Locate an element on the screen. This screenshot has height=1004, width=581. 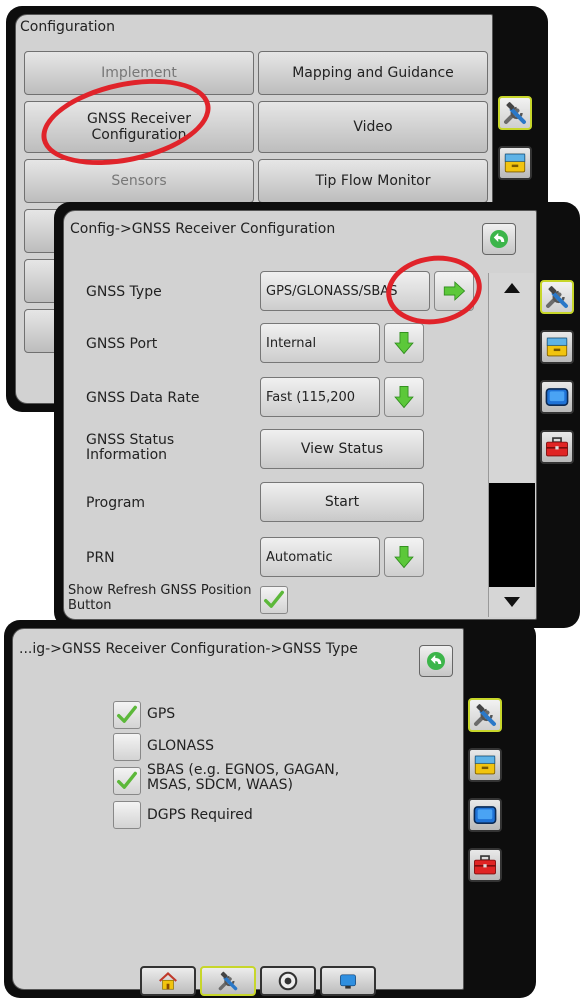
globe-nav-button is located at coordinates (348, 981).